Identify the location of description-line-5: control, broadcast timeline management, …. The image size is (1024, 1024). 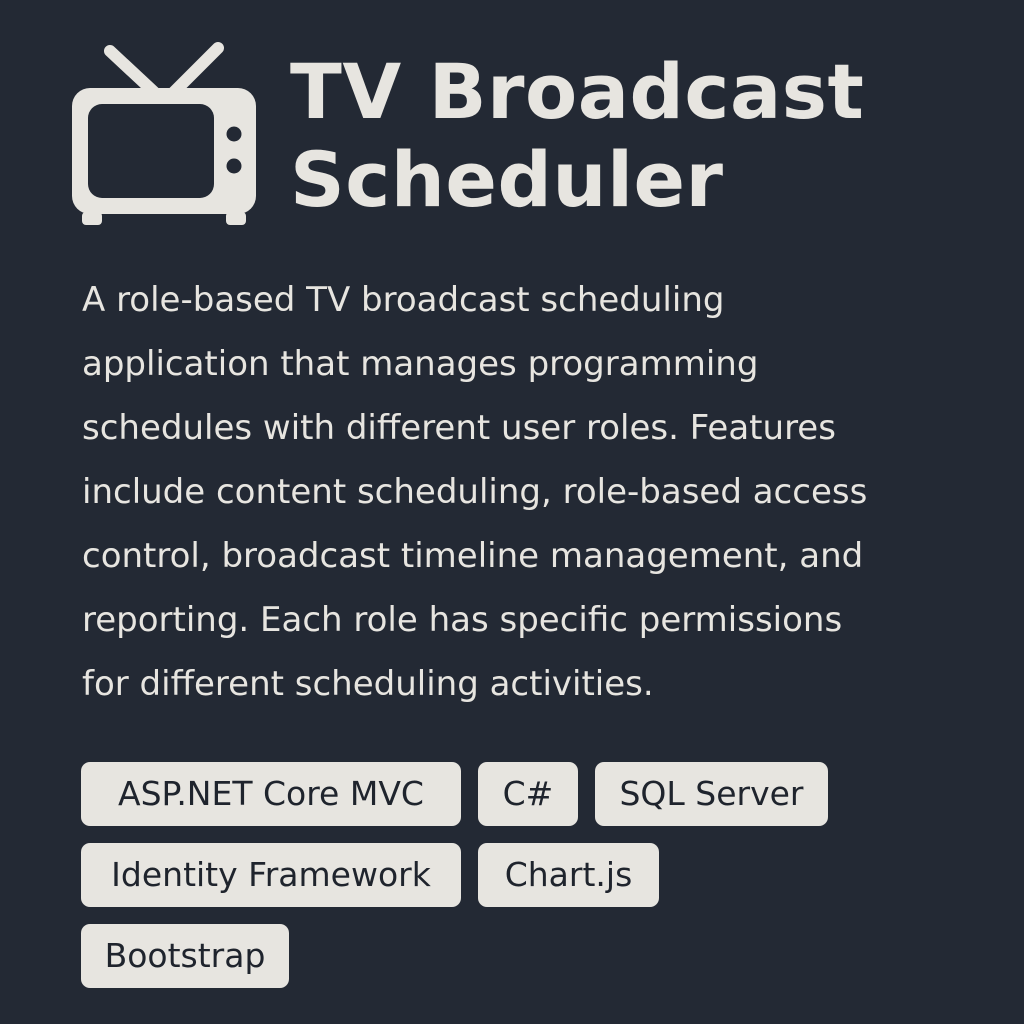
(473, 556).